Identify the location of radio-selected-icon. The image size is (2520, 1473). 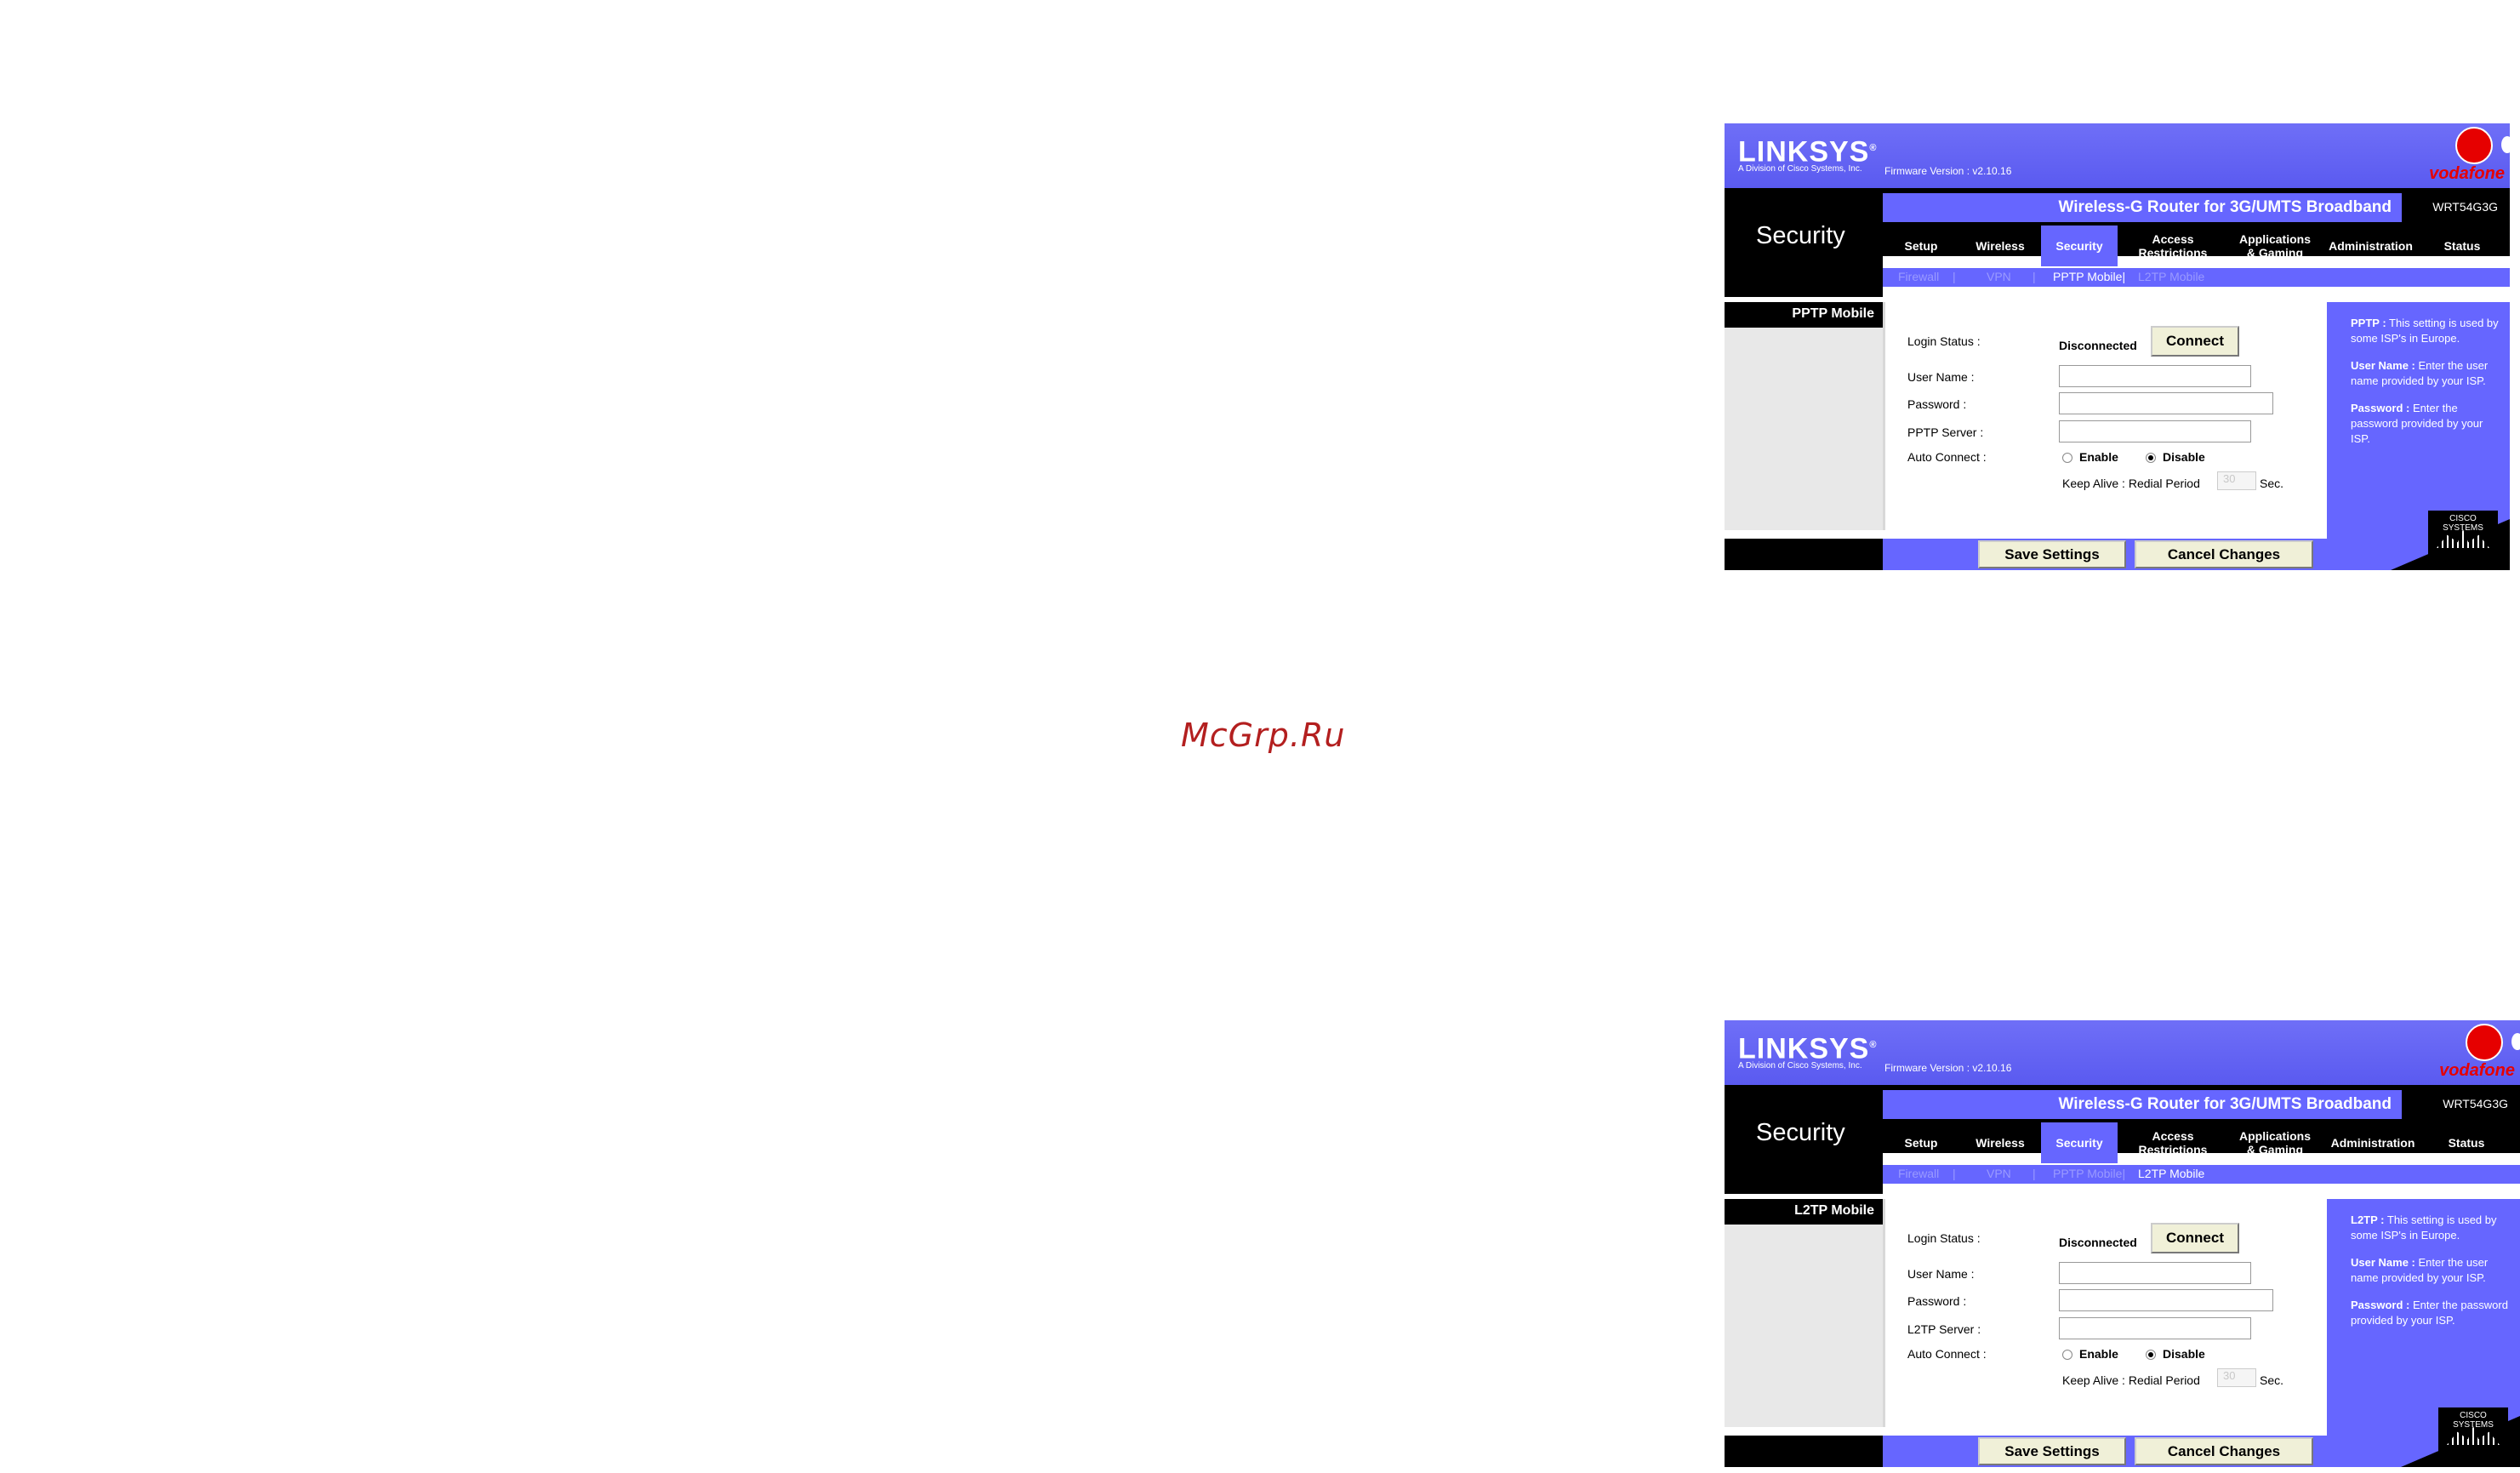
(2151, 1355).